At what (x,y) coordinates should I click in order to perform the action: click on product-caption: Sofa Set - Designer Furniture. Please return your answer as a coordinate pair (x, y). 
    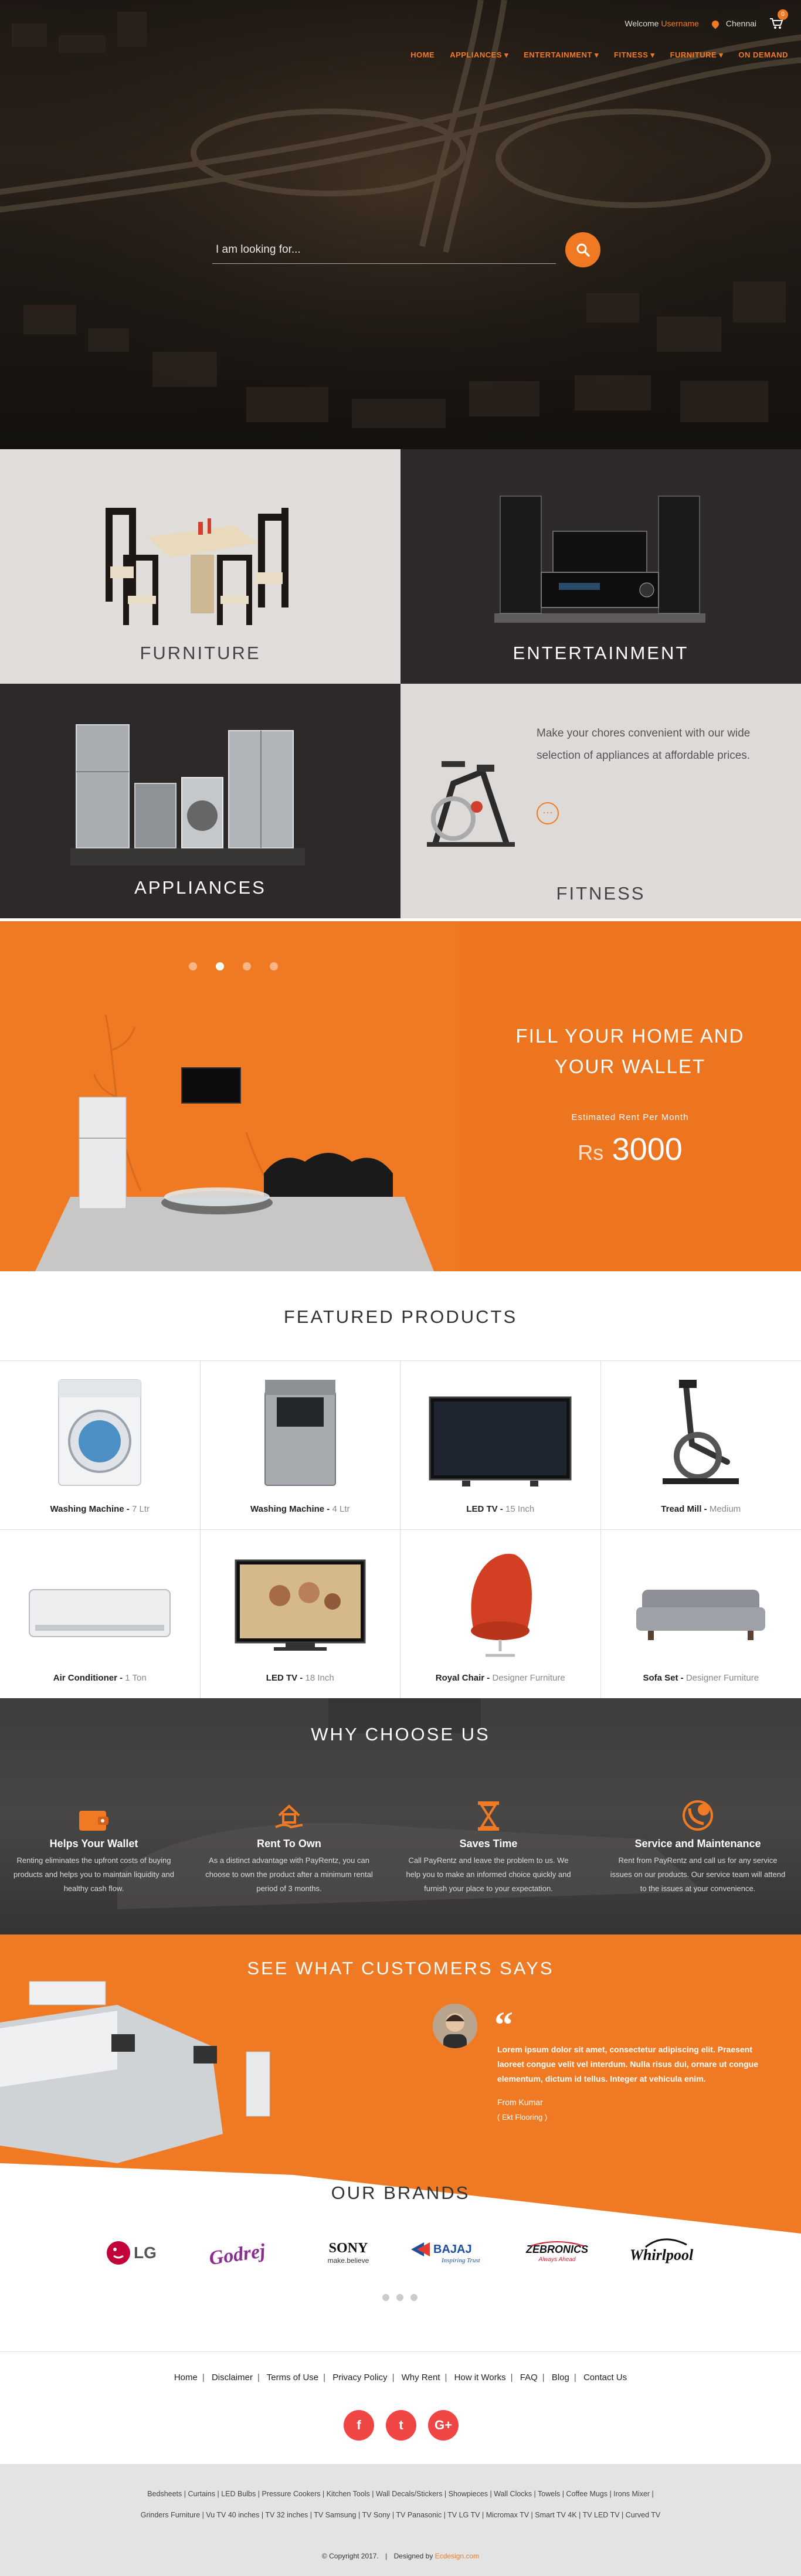
    Looking at the image, I should click on (701, 1678).